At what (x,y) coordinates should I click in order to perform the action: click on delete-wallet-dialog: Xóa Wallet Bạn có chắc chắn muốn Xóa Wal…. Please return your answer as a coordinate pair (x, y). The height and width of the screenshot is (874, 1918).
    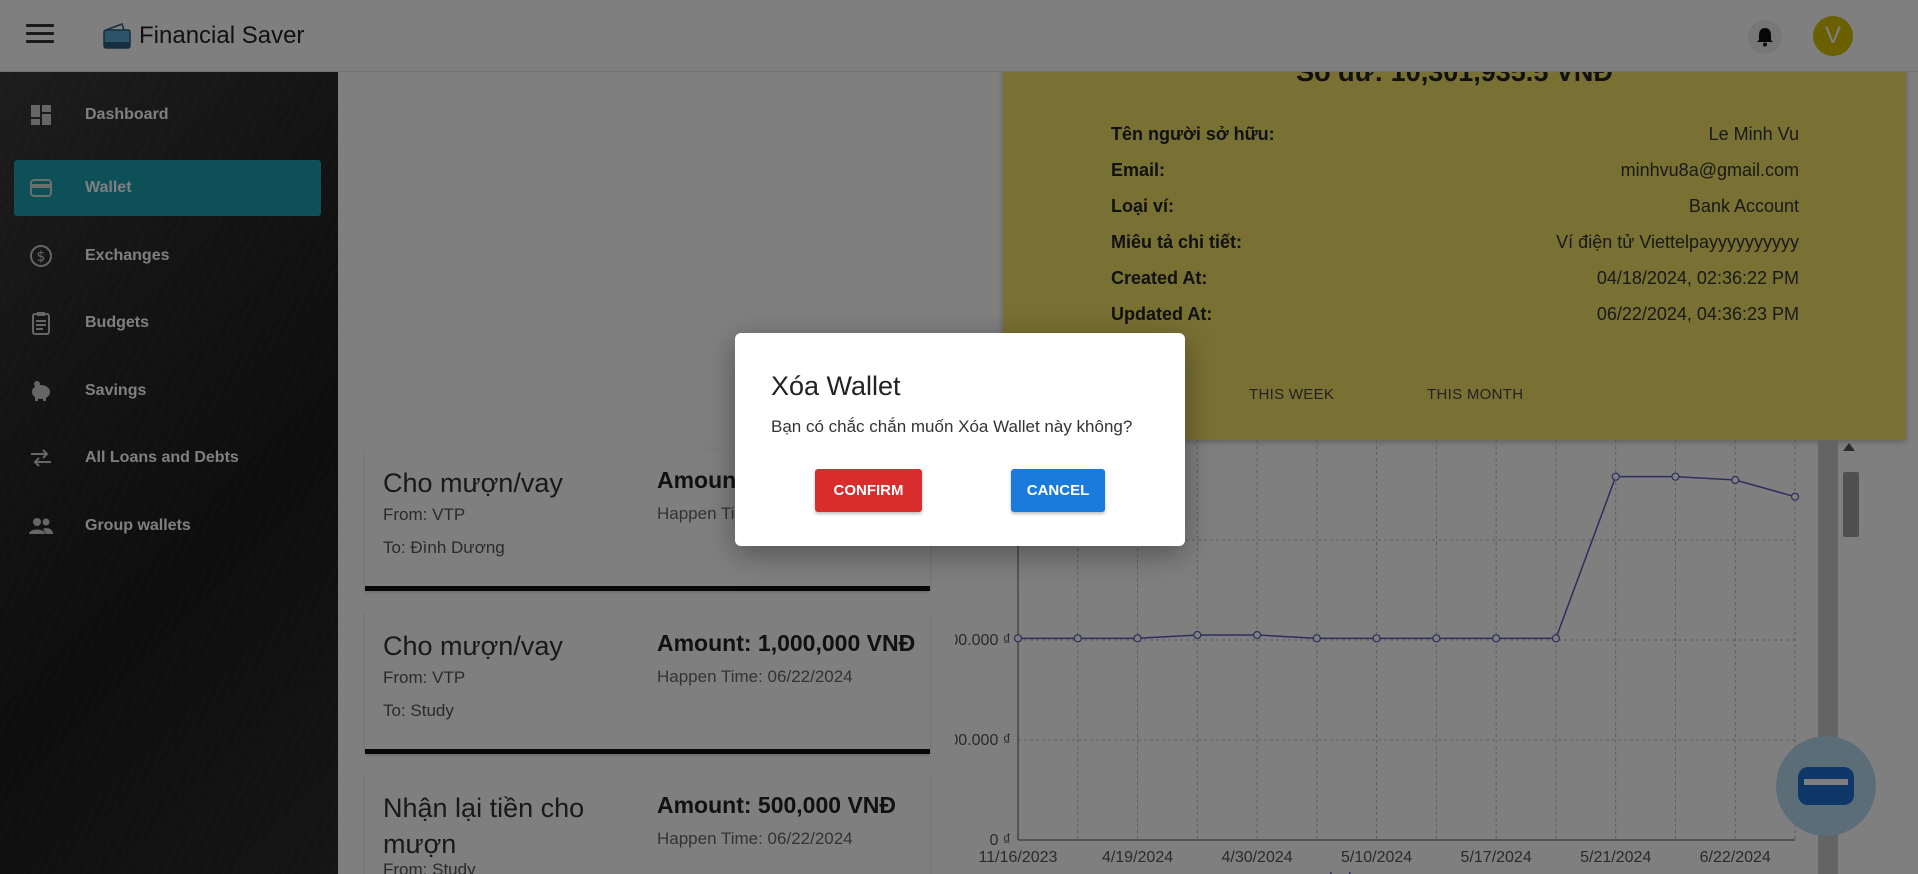
    Looking at the image, I should click on (960, 439).